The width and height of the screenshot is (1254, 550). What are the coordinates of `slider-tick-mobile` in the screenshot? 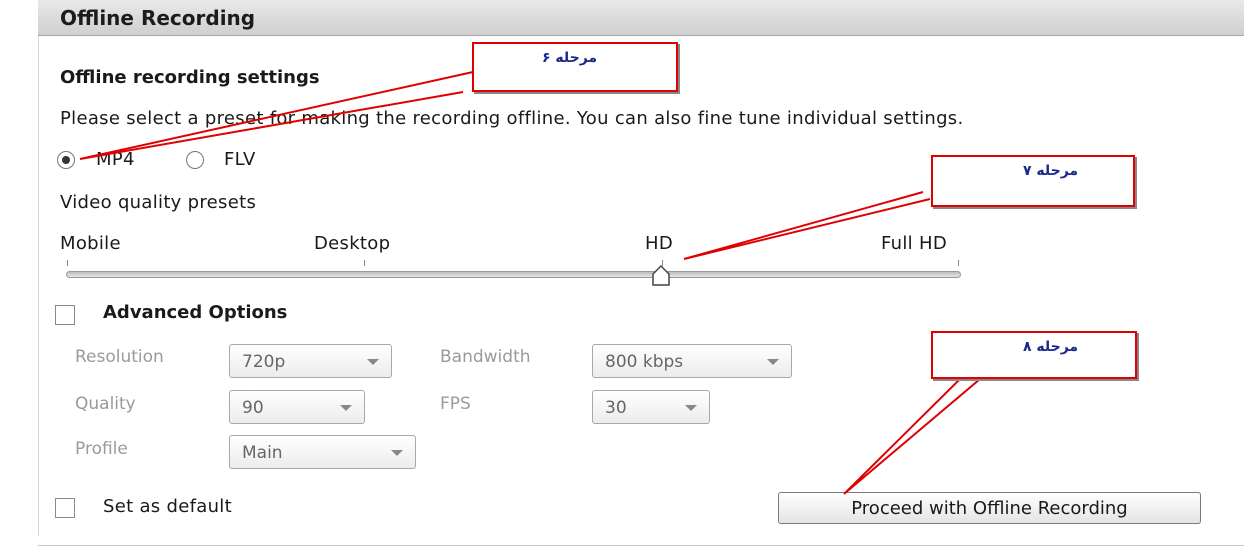 It's located at (67, 263).